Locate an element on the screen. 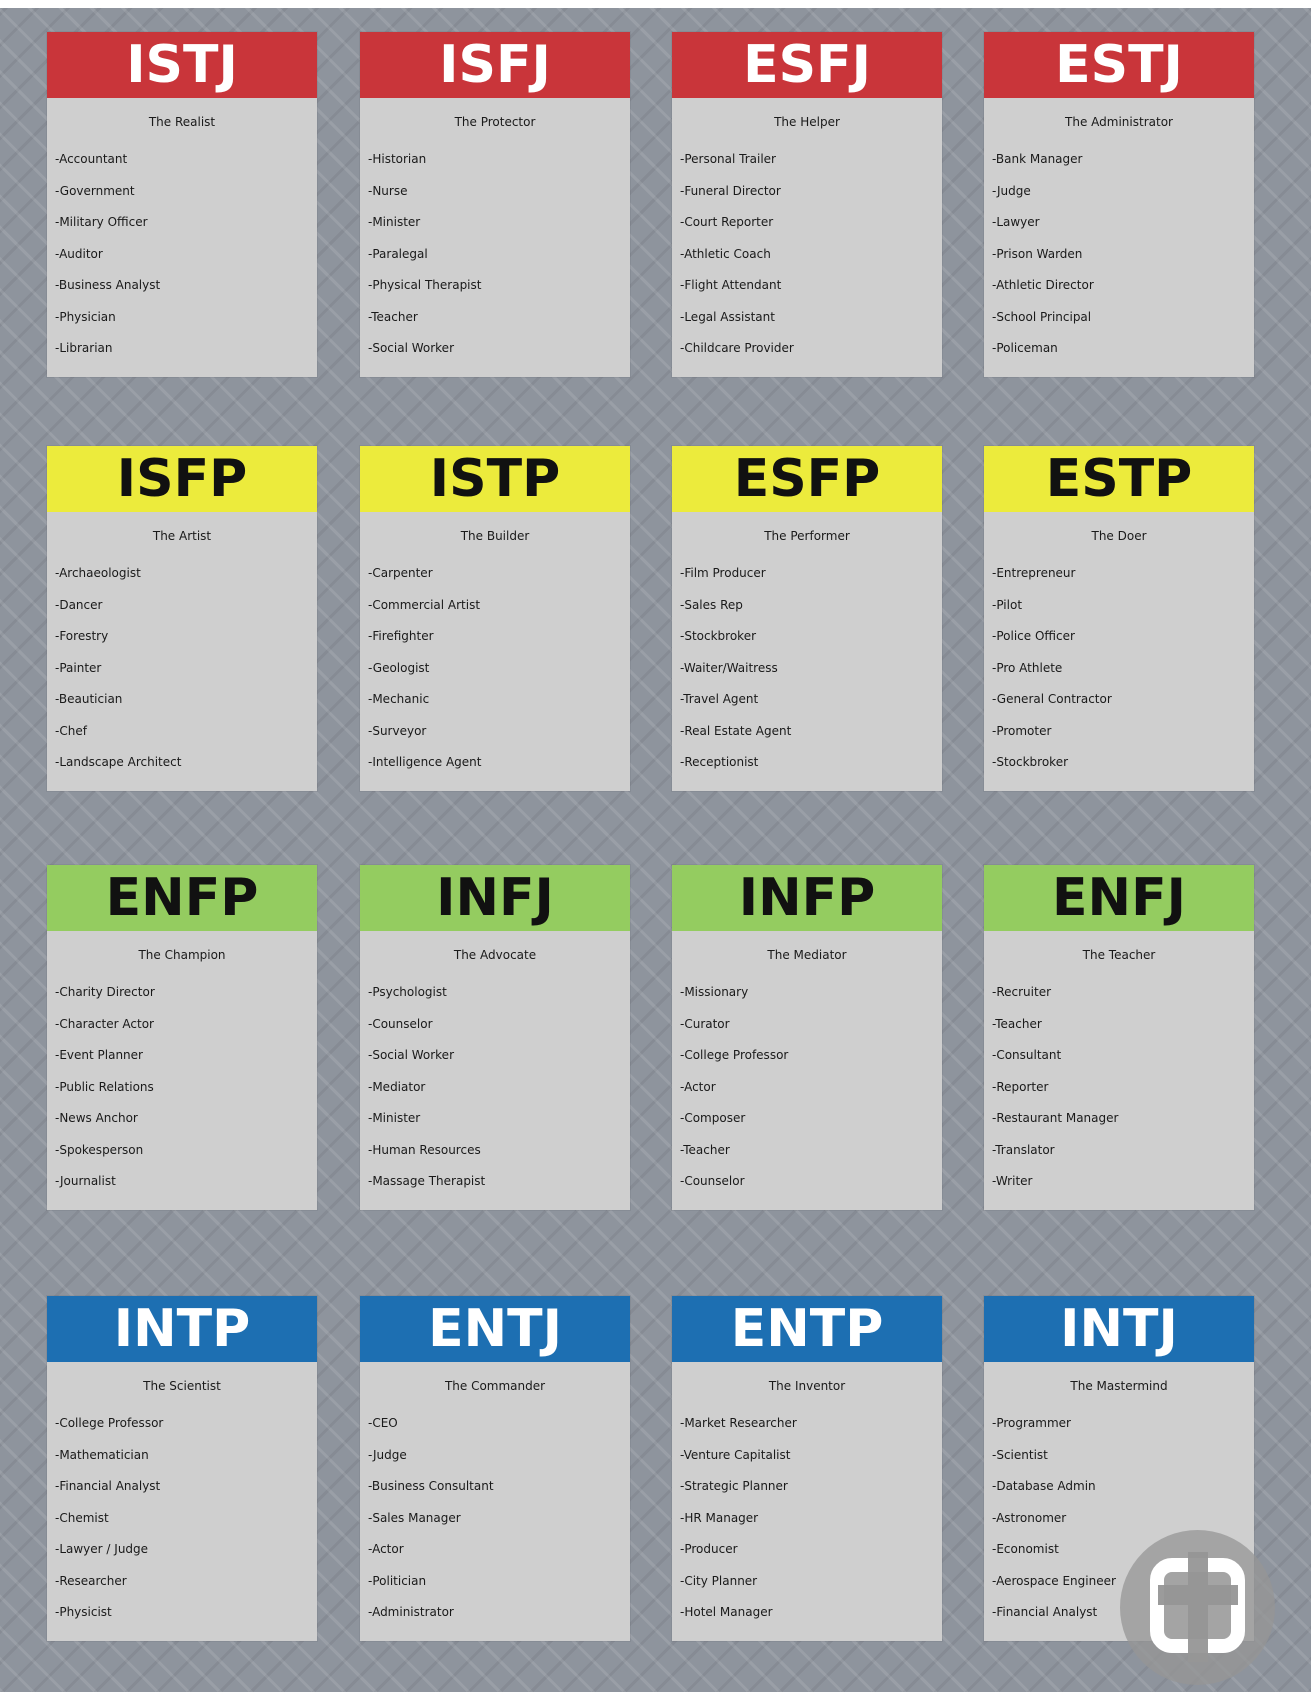 This screenshot has width=1311, height=1692. career-item: -Librarian is located at coordinates (84, 348).